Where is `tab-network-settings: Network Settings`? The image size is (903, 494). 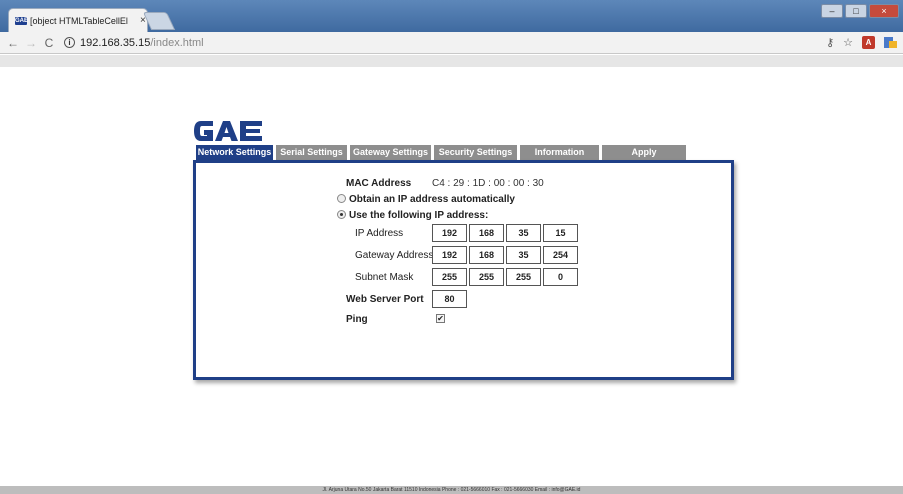
tab-network-settings: Network Settings is located at coordinates (234, 152).